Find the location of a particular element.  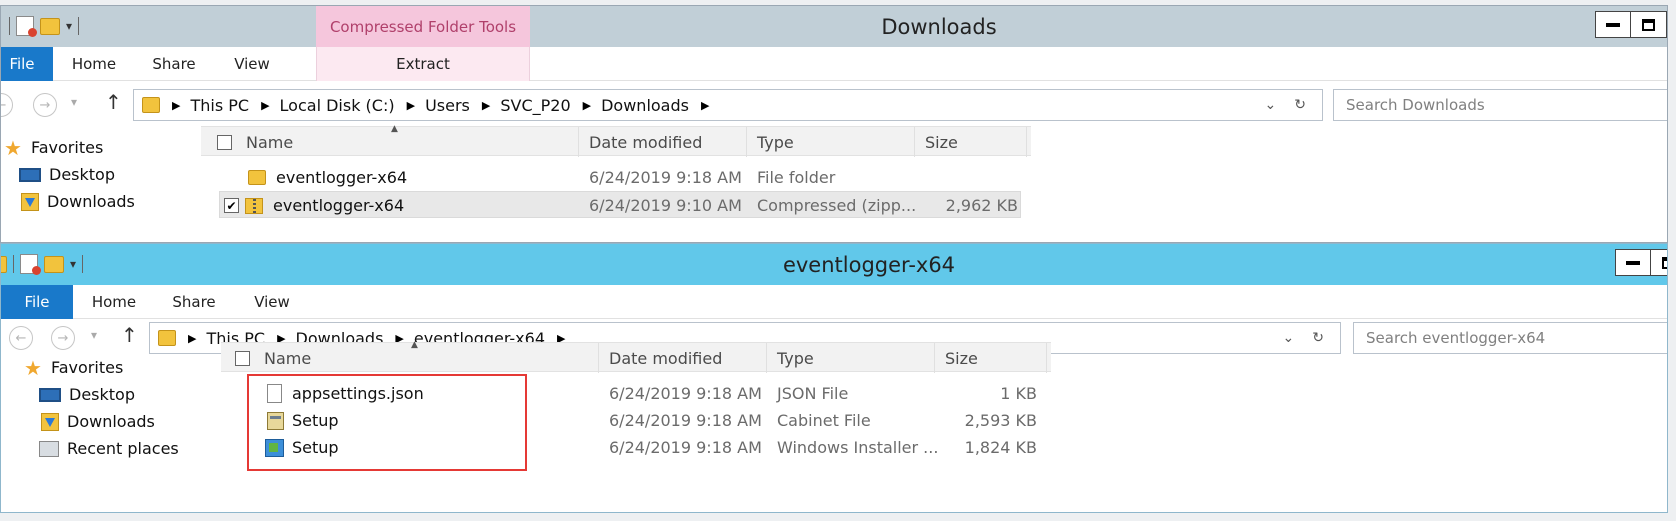

row-checkbox: ✔ is located at coordinates (231, 205).